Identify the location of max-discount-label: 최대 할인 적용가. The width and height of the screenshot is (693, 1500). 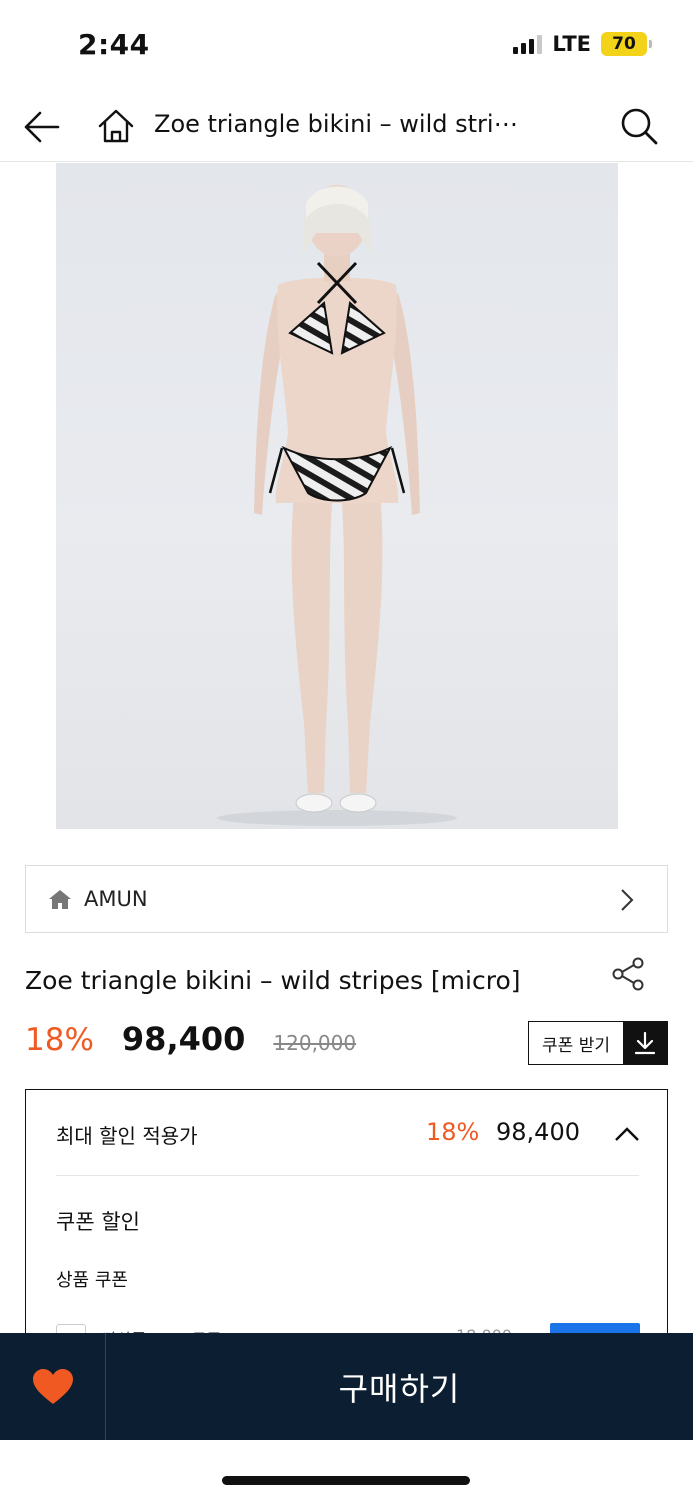
(127, 1136).